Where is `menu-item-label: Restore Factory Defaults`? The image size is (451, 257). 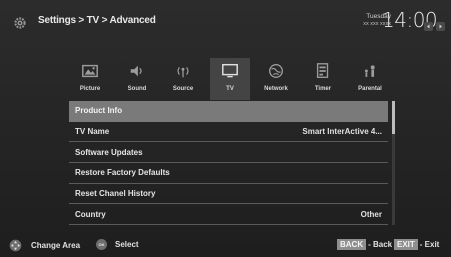 menu-item-label: Restore Factory Defaults is located at coordinates (122, 173).